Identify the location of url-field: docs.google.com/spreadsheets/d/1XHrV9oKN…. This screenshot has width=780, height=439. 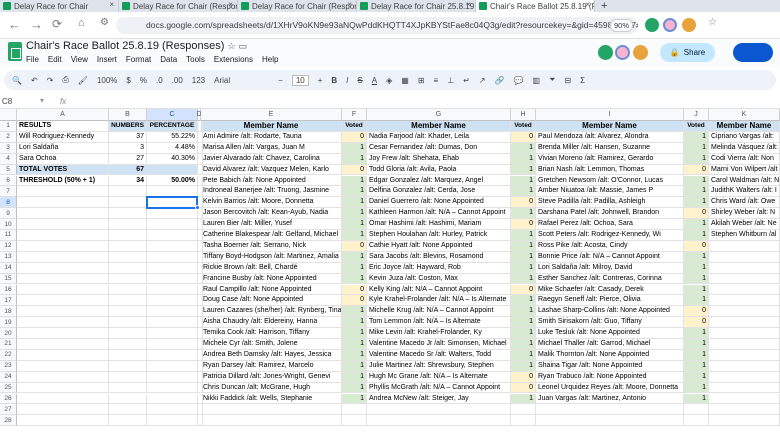
(377, 25).